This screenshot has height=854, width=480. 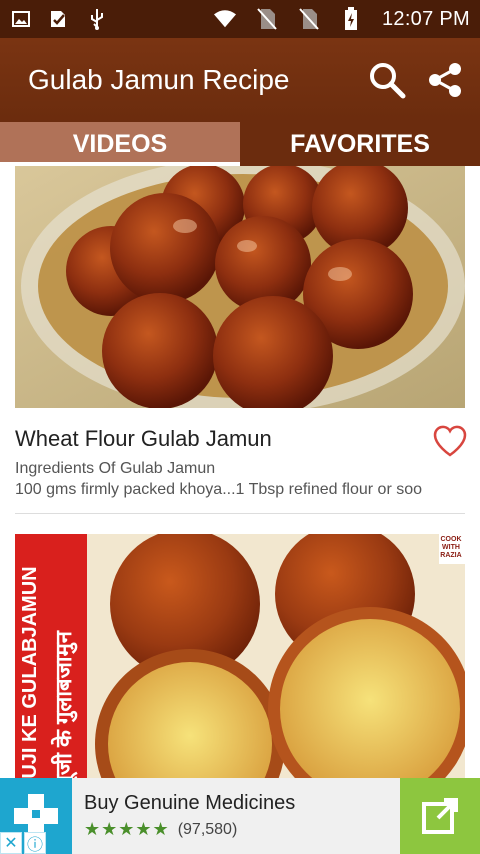 I want to click on heart-icon, so click(x=450, y=441).